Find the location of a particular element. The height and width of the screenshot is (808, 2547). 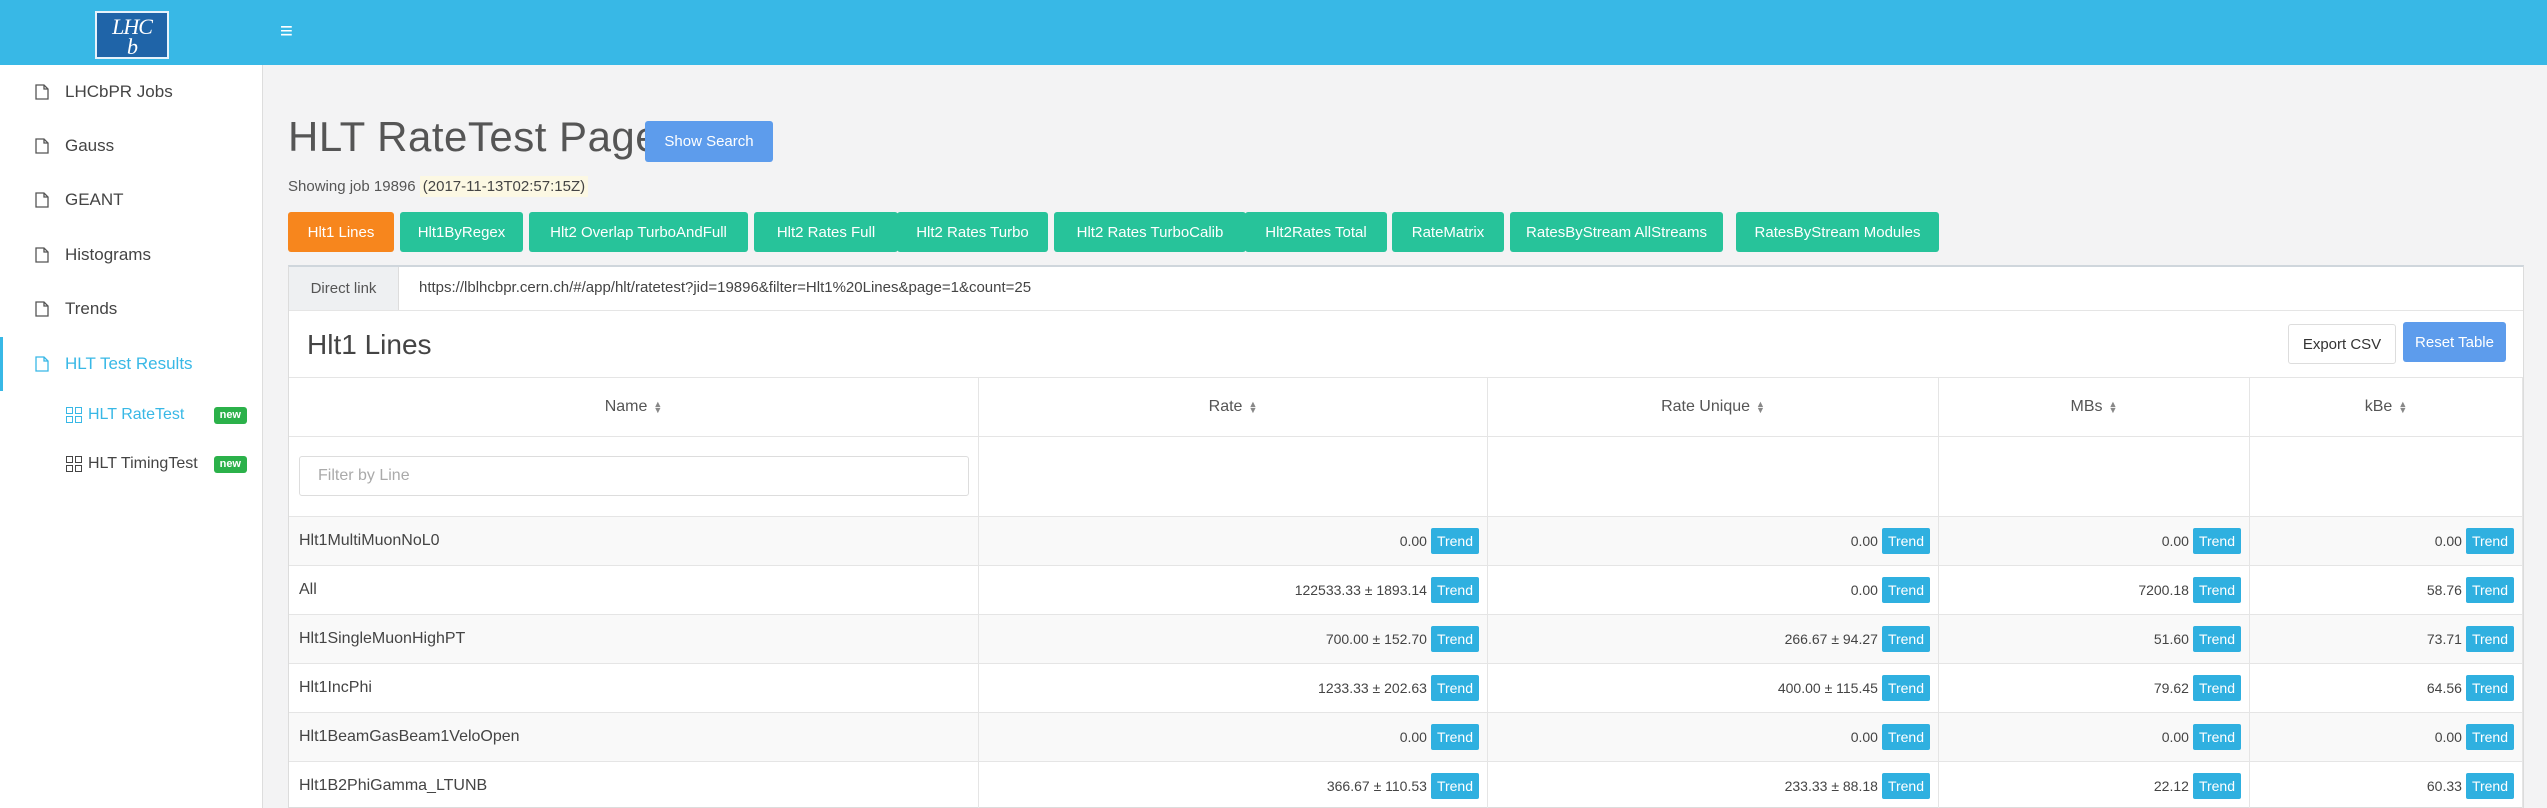

column-header-rate: Rate ▲ ▼ is located at coordinates (1233, 407).